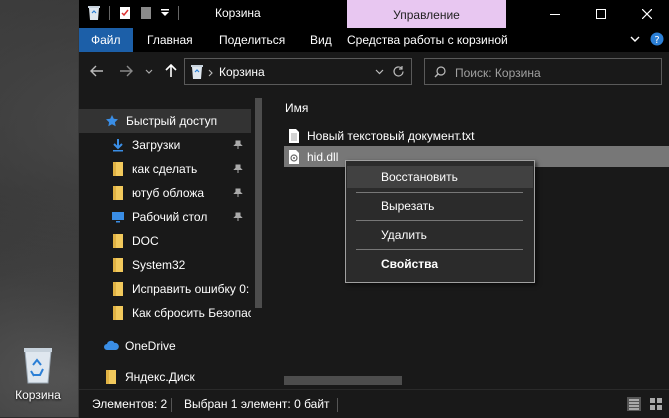  What do you see at coordinates (440, 177) in the screenshot?
I see `context-restore: Восстановить` at bounding box center [440, 177].